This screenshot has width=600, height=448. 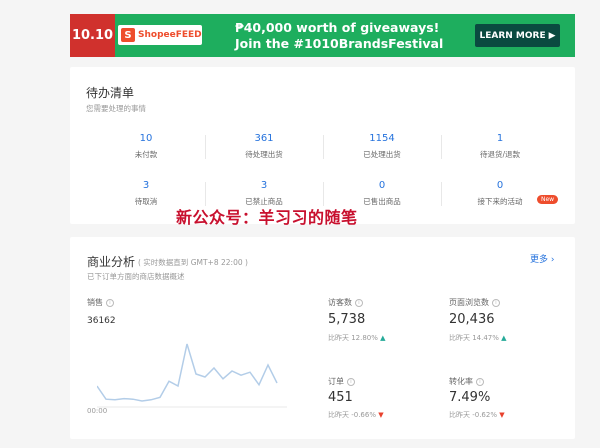 What do you see at coordinates (267, 217) in the screenshot?
I see `watermark-text: 新公众号：羊习习的随笔` at bounding box center [267, 217].